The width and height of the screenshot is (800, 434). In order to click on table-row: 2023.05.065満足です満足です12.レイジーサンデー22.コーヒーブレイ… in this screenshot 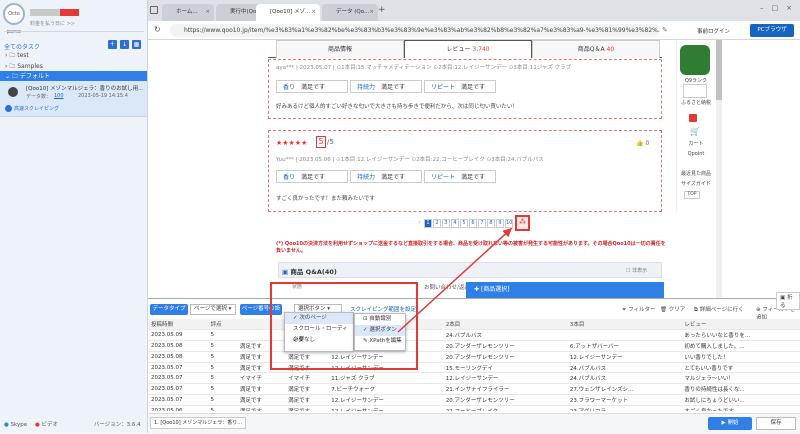, I will do `click(474, 408)`.